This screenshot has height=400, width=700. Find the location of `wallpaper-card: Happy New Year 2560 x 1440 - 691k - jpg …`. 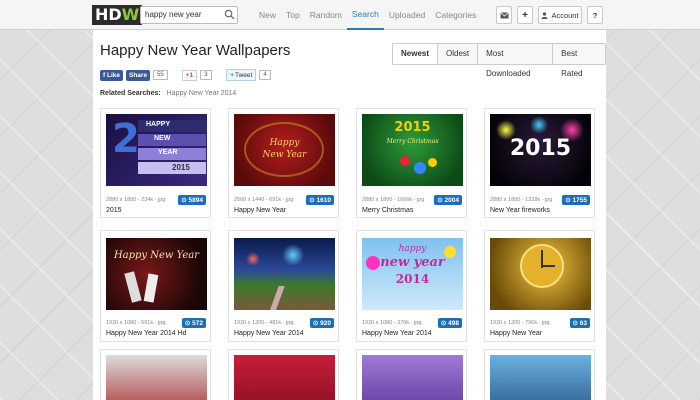

wallpaper-card: Happy New Year 2560 x 1440 - 691k - jpg … is located at coordinates (283, 163).